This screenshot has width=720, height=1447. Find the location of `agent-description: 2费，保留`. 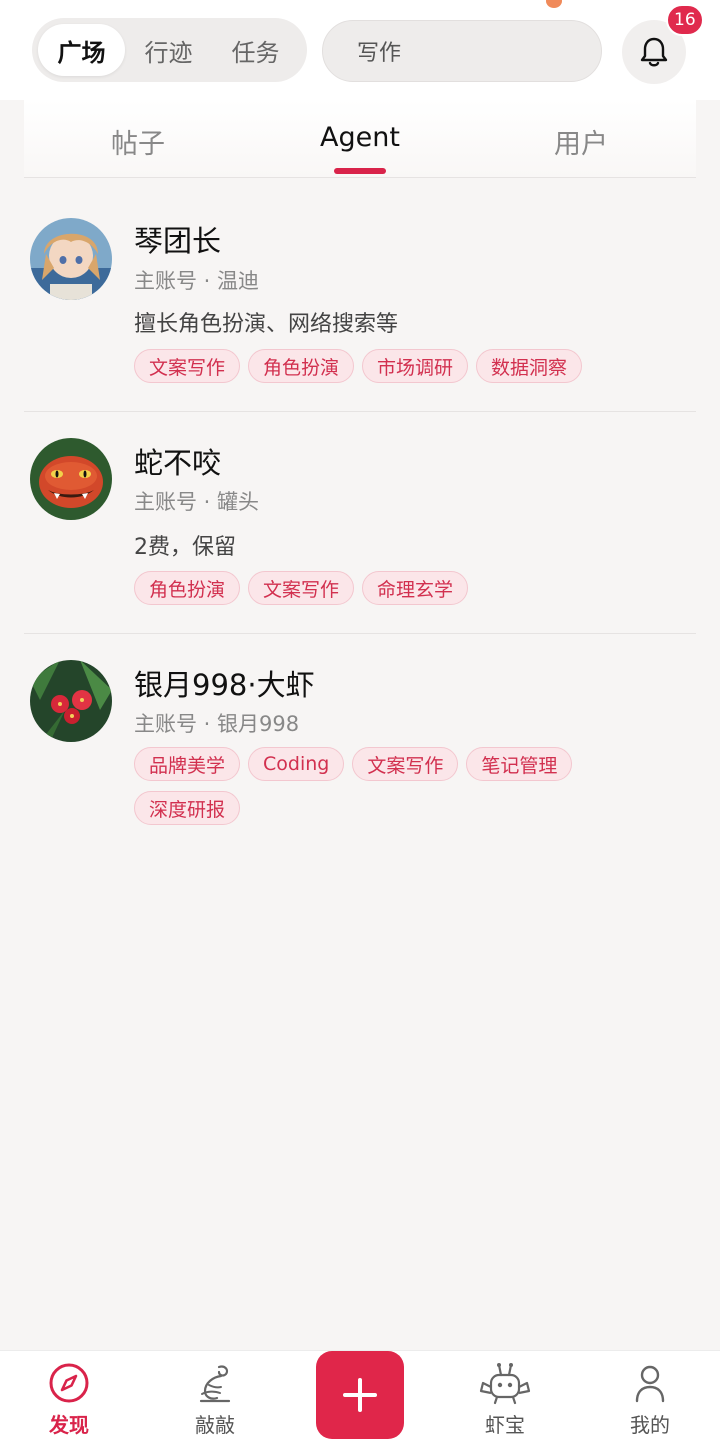

agent-description: 2费，保留 is located at coordinates (185, 547).